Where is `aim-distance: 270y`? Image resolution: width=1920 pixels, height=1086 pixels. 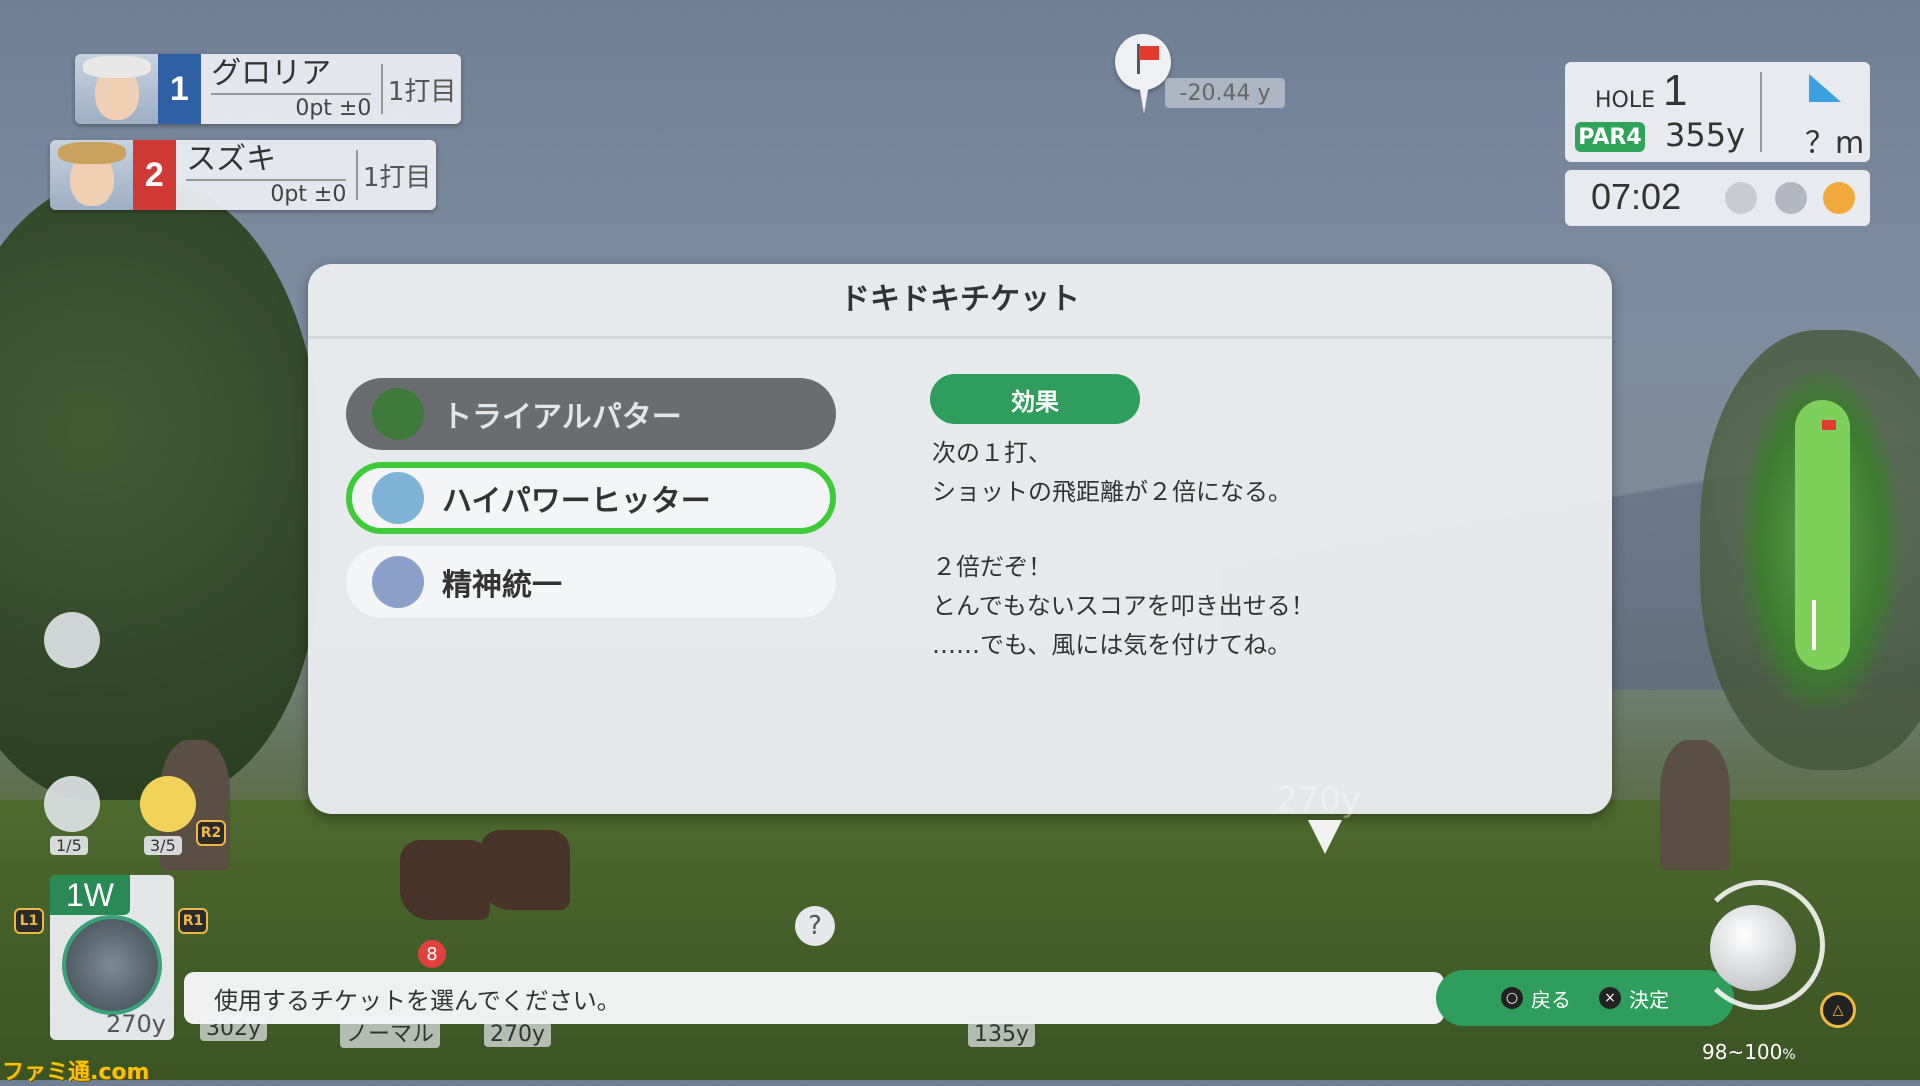 aim-distance: 270y is located at coordinates (1319, 800).